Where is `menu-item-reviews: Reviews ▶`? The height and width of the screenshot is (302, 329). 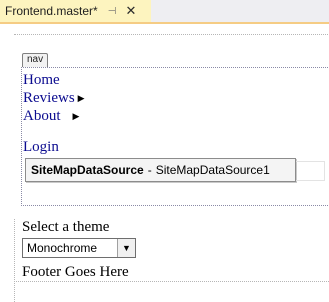 menu-item-reviews: Reviews ▶ is located at coordinates (59, 98).